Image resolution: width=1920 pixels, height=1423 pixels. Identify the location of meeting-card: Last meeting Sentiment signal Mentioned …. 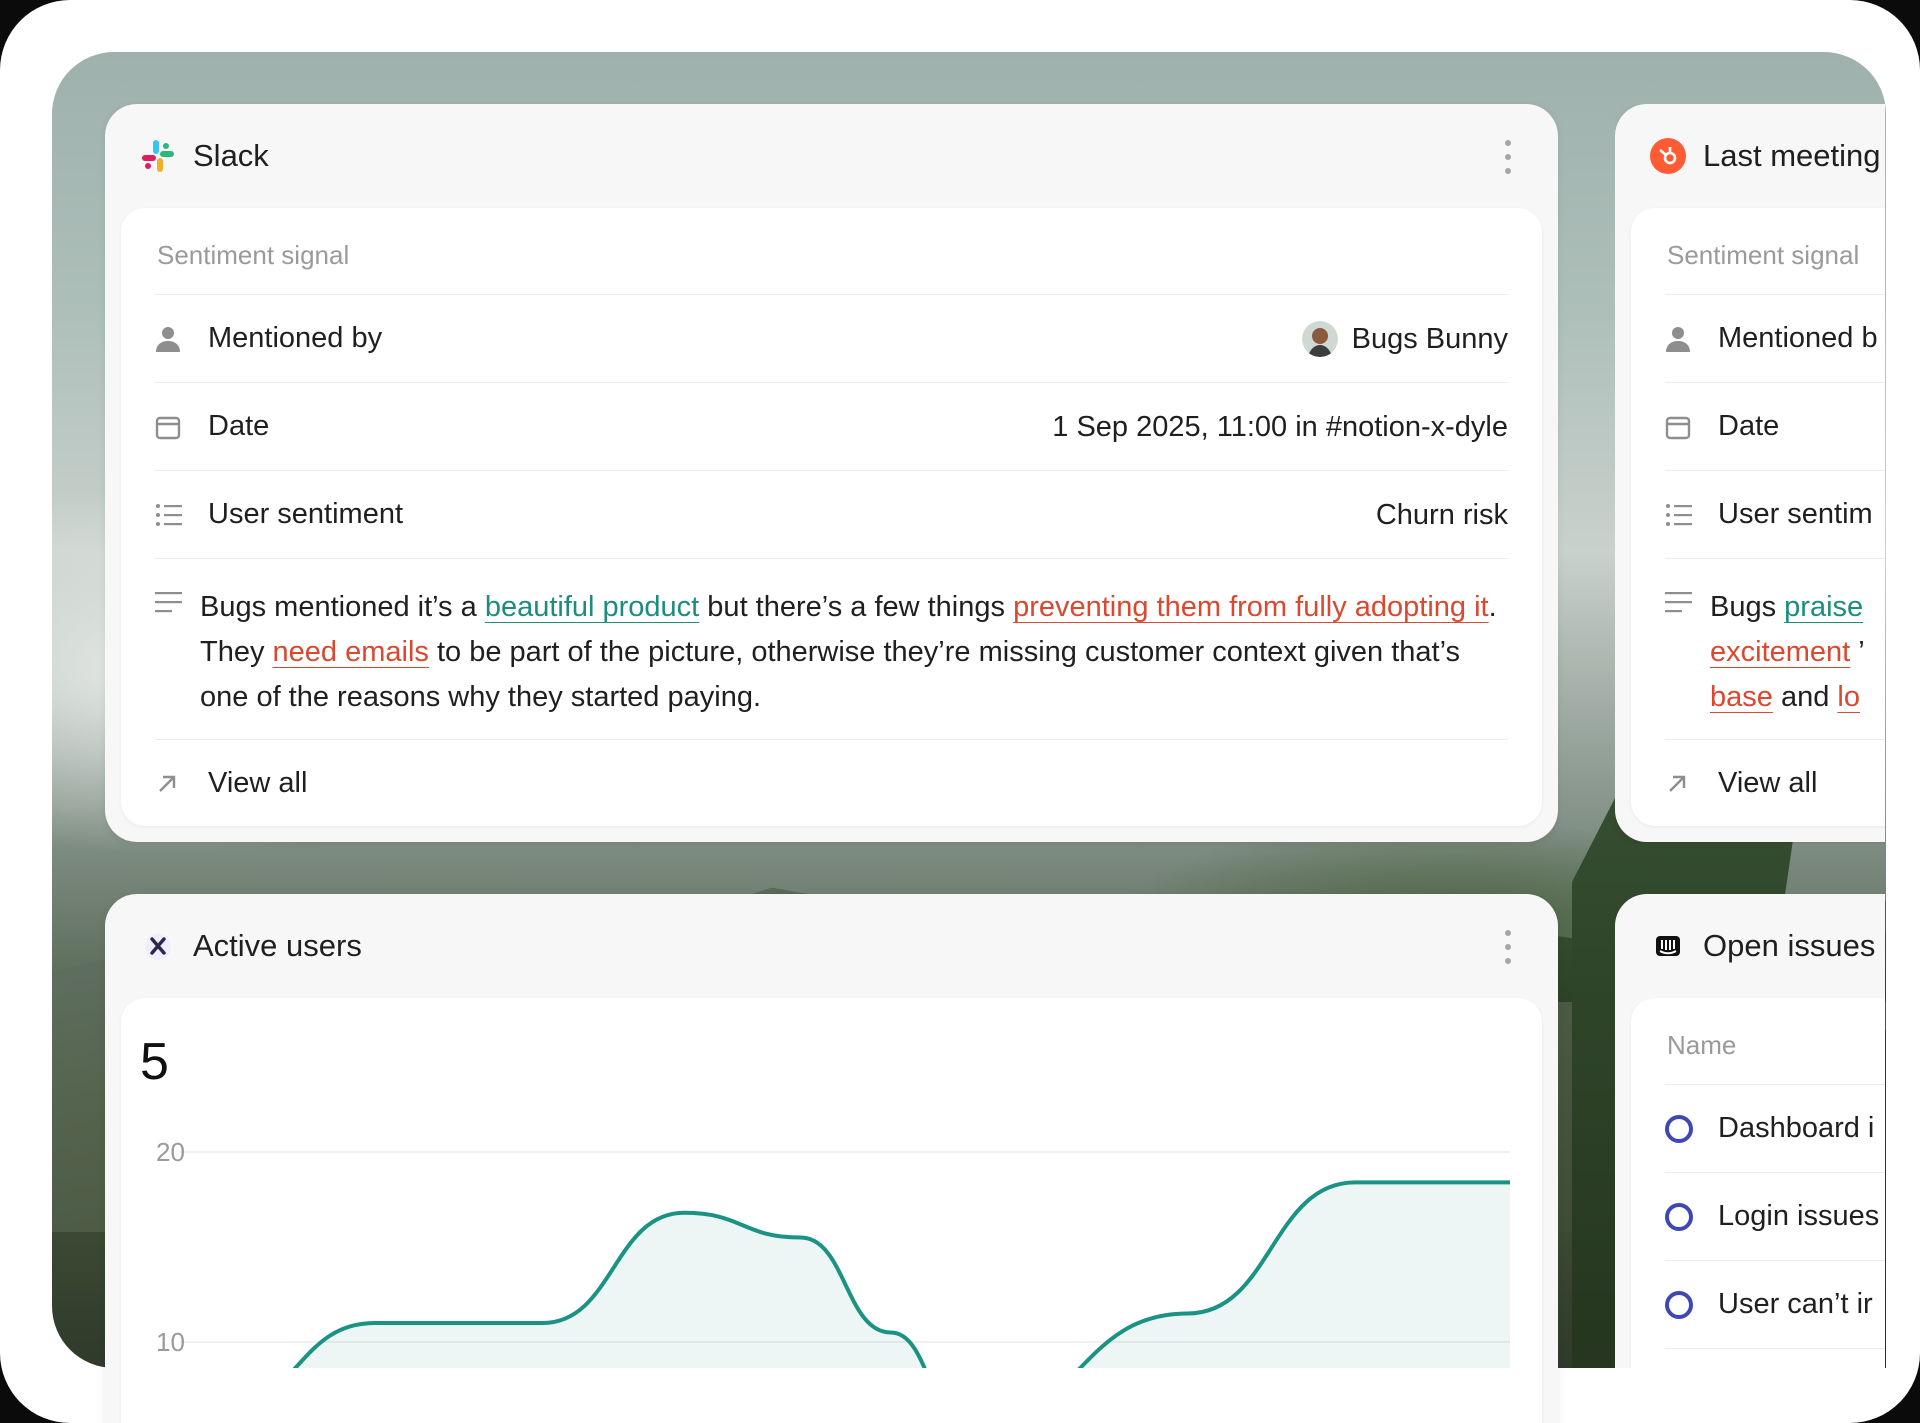
(1750, 473).